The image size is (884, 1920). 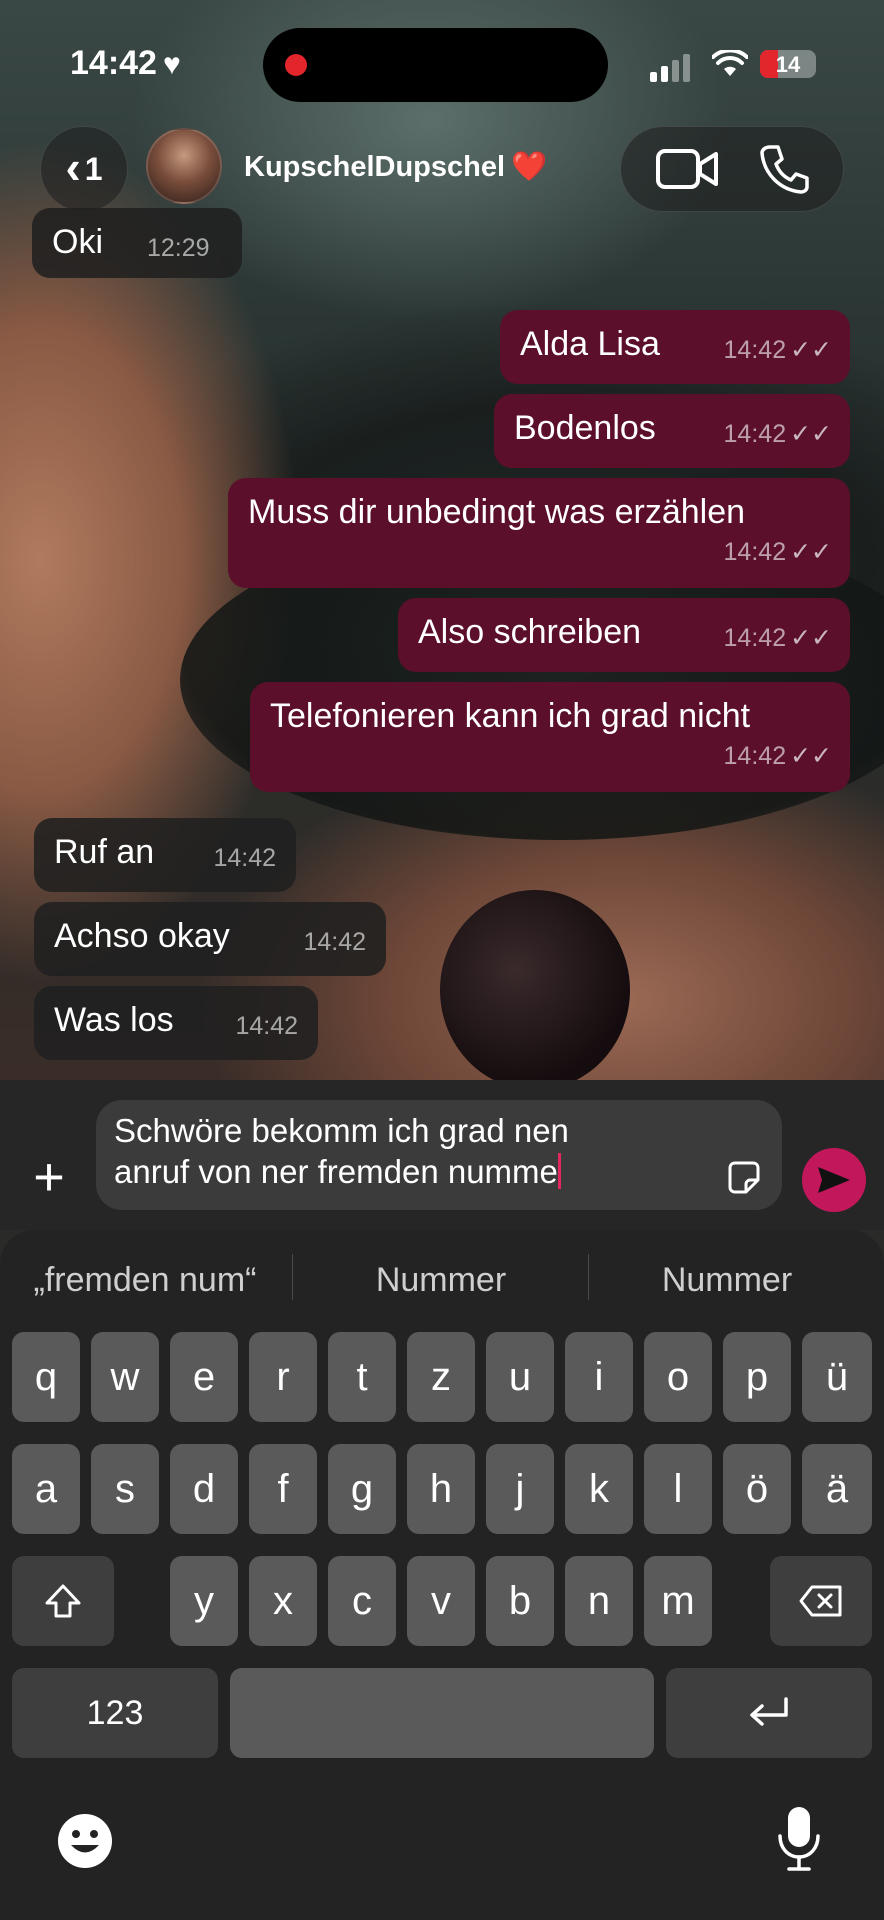 I want to click on key-o: o, so click(x=678, y=1377).